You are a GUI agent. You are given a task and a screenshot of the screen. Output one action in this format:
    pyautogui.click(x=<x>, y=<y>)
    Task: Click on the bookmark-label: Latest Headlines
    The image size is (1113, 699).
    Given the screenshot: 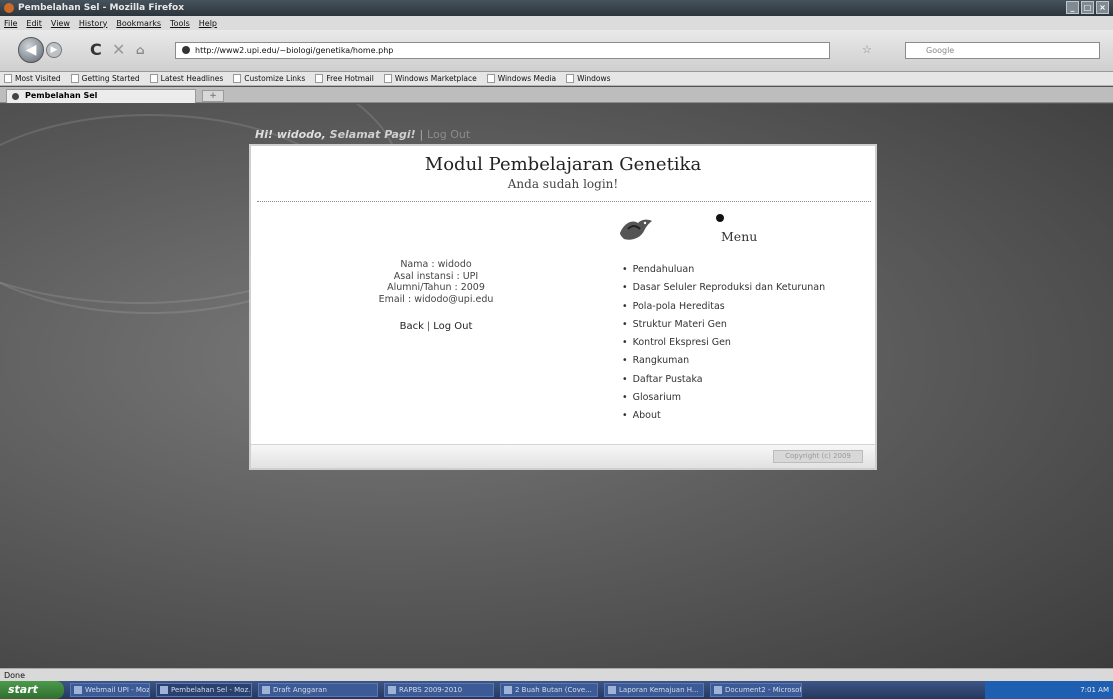 What is the action you would take?
    pyautogui.click(x=192, y=78)
    